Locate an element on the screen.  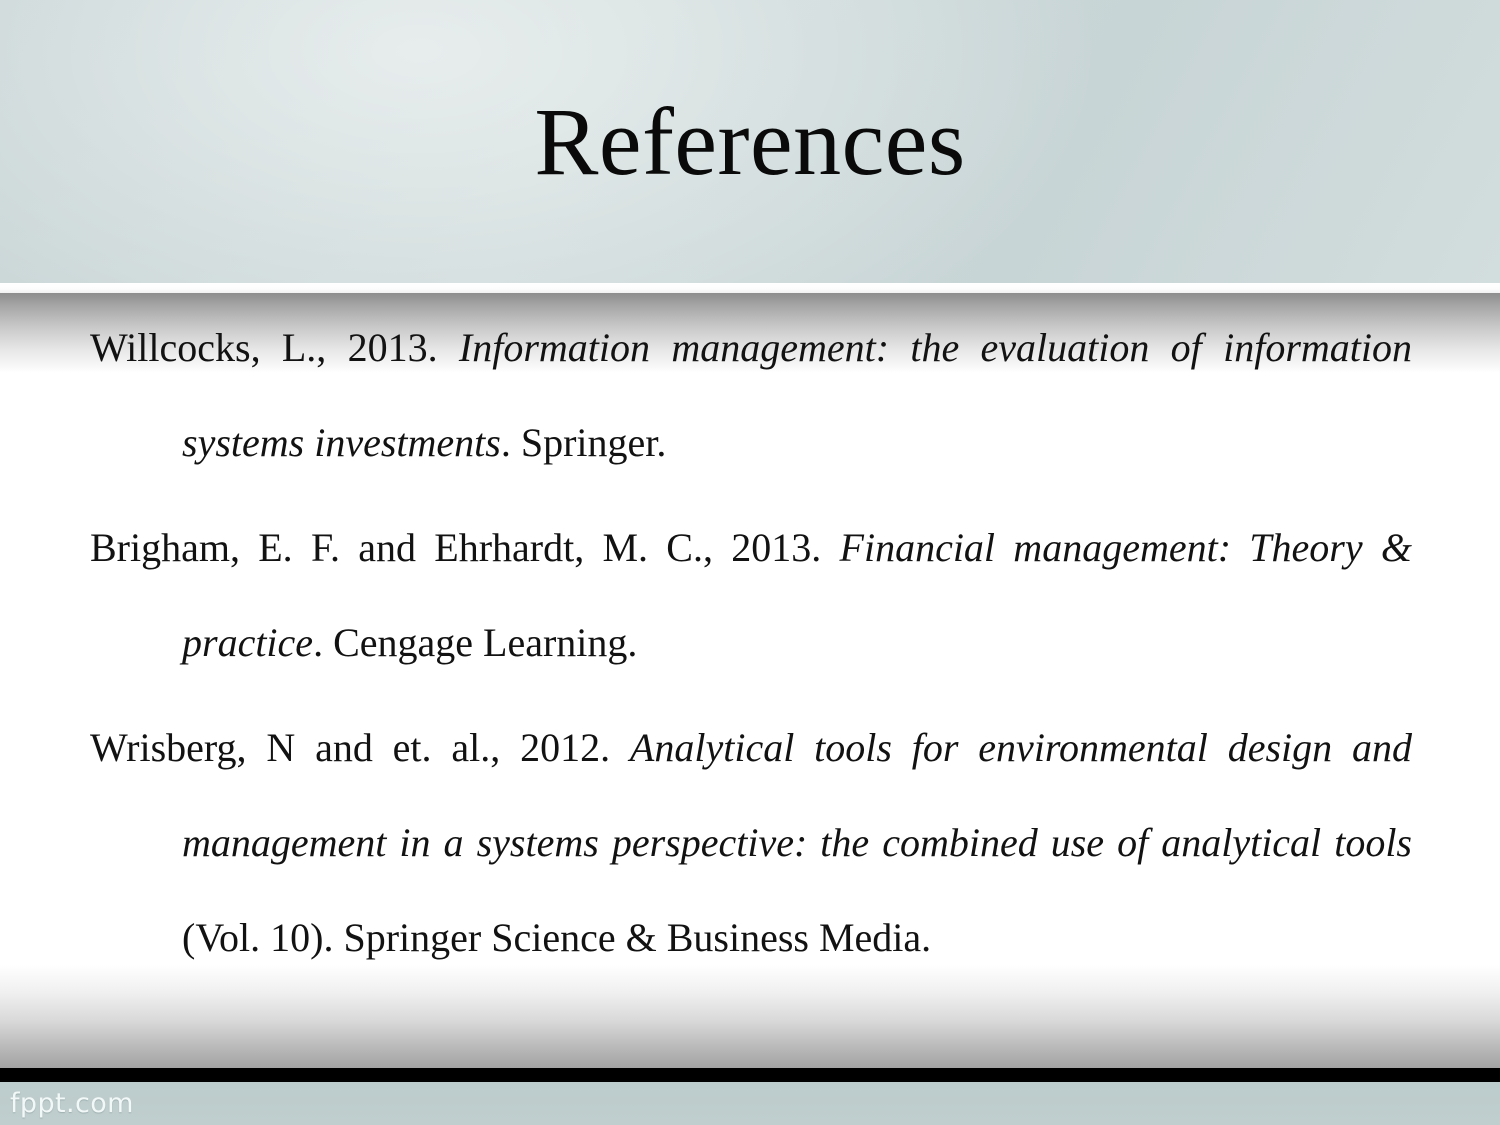
slide-footer-band is located at coordinates (750, 1103).